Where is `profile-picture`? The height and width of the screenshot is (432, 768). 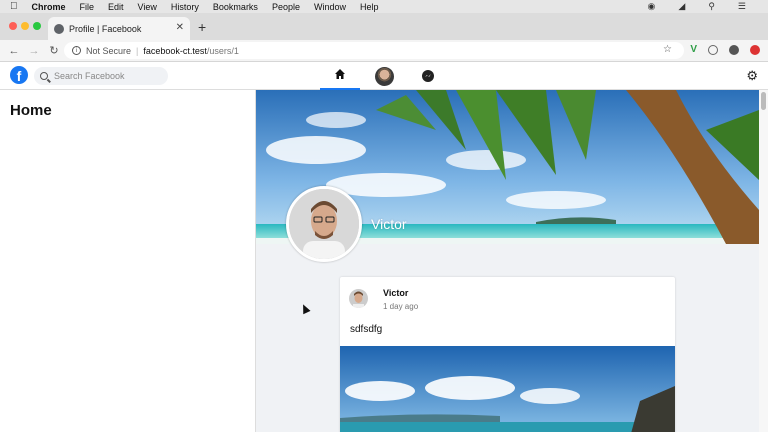 profile-picture is located at coordinates (324, 224).